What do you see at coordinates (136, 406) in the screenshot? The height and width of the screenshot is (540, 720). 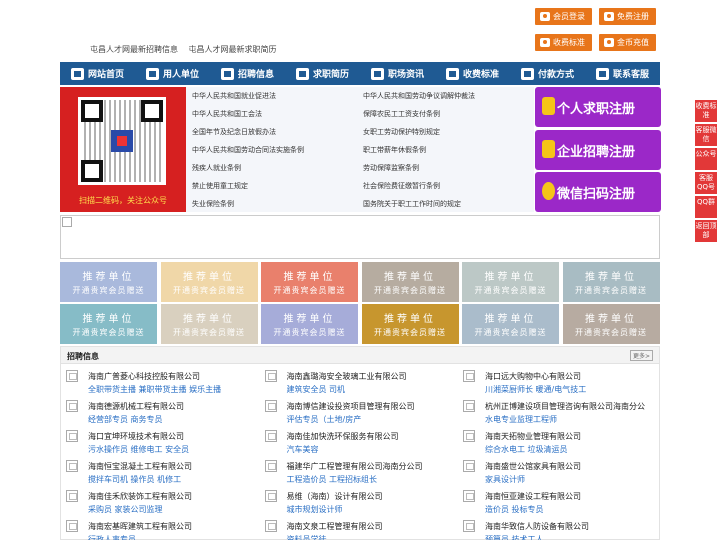 I see `company-name: 海南德源机械工程有限公司` at bounding box center [136, 406].